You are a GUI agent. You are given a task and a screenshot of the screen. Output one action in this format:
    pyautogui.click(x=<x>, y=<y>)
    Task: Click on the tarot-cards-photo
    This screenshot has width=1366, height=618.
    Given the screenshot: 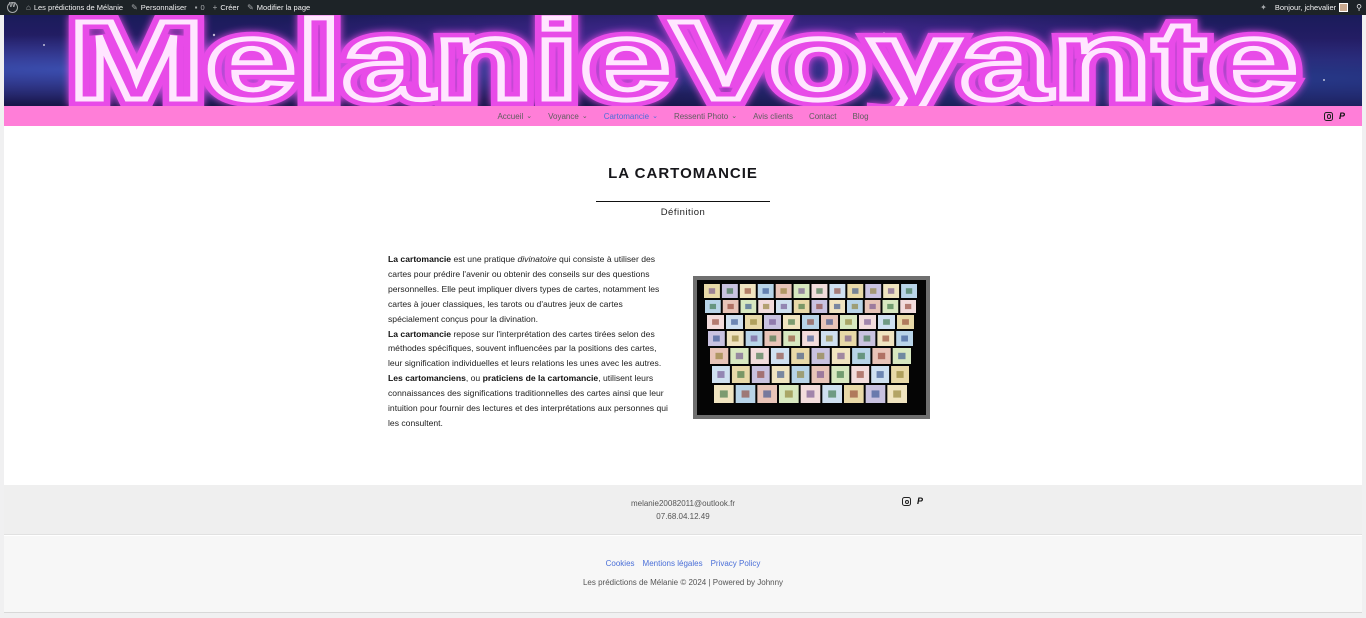 What is the action you would take?
    pyautogui.click(x=811, y=347)
    